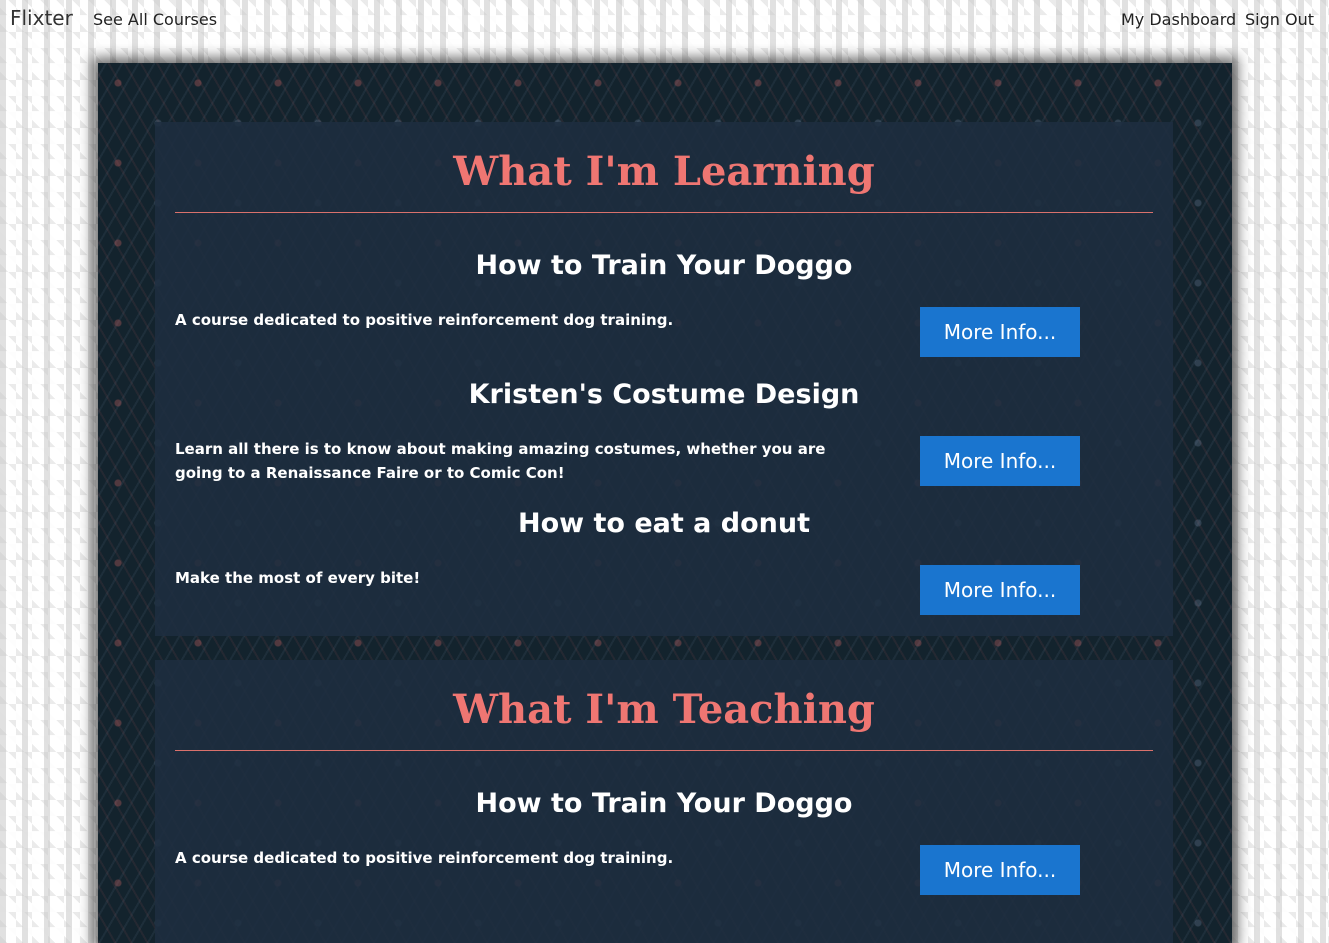  I want to click on sign-out-link: Sign Out, so click(1279, 19).